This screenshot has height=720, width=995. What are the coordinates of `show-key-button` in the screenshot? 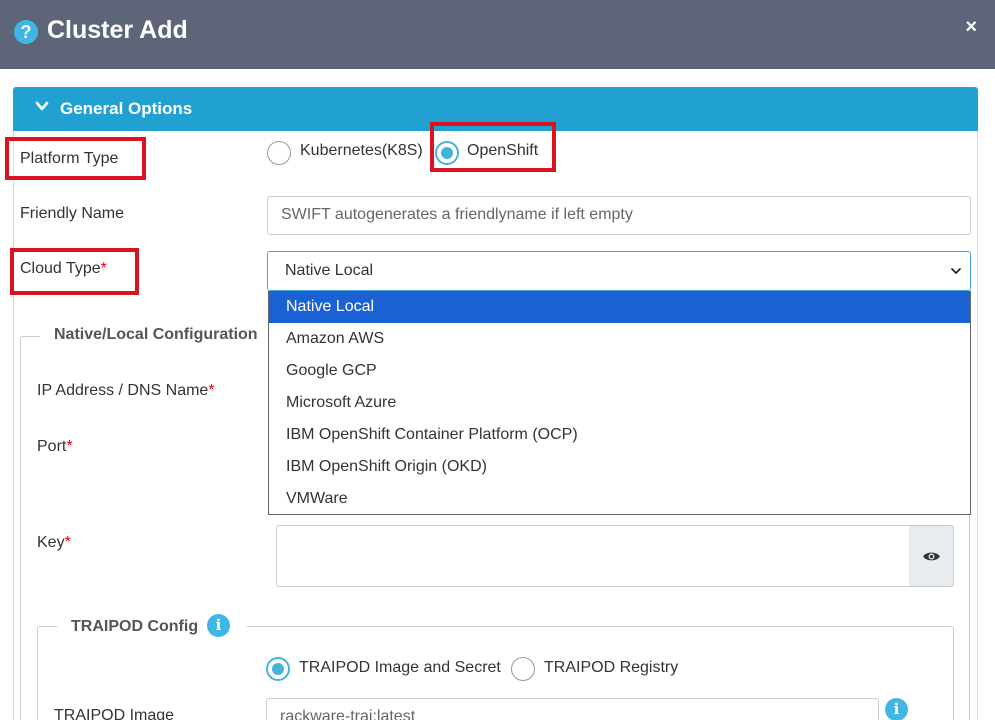 It's located at (931, 556).